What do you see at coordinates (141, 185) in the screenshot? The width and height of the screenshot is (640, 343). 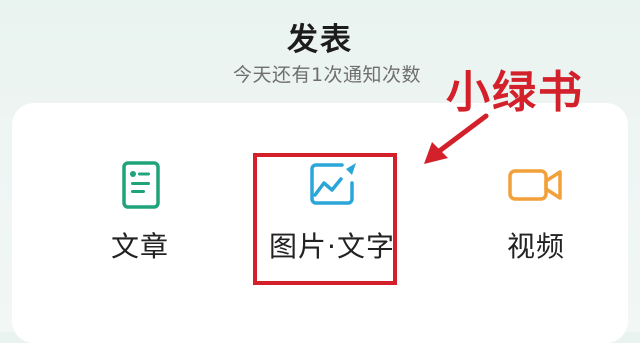 I see `document-icon` at bounding box center [141, 185].